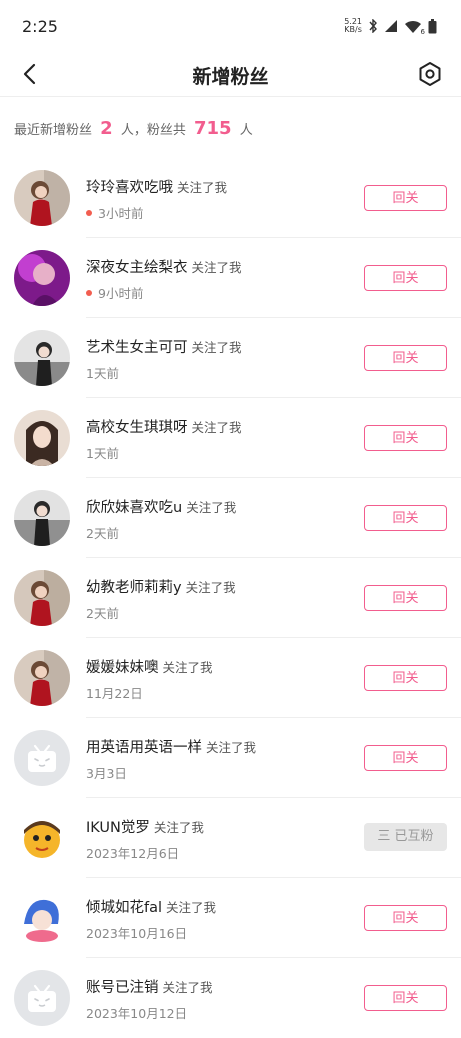 This screenshot has height=1038, width=461. I want to click on fan-name: 账号已注销, so click(122, 988).